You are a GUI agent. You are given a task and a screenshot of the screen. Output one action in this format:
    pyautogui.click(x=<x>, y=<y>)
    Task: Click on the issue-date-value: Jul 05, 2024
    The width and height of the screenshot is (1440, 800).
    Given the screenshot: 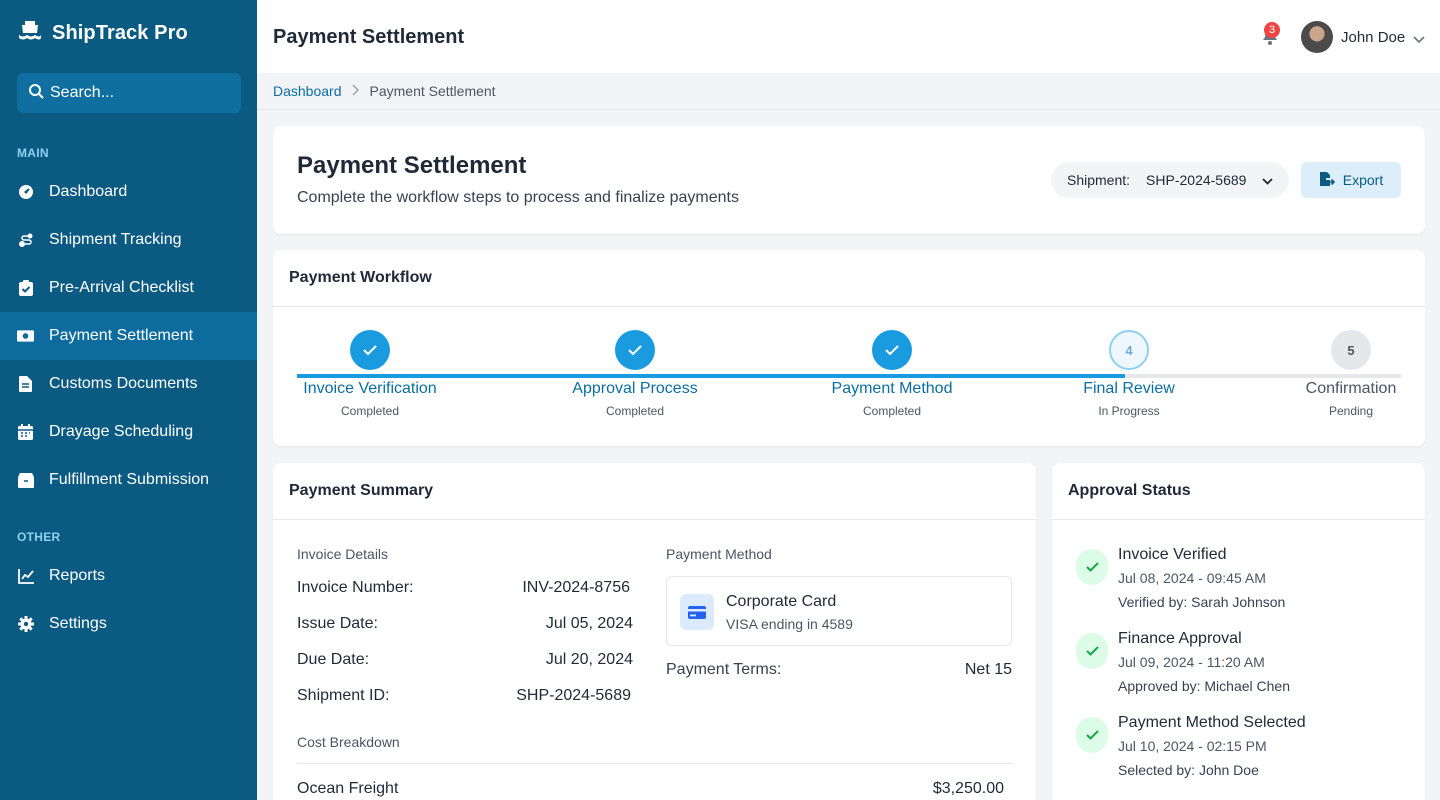 What is the action you would take?
    pyautogui.click(x=589, y=623)
    